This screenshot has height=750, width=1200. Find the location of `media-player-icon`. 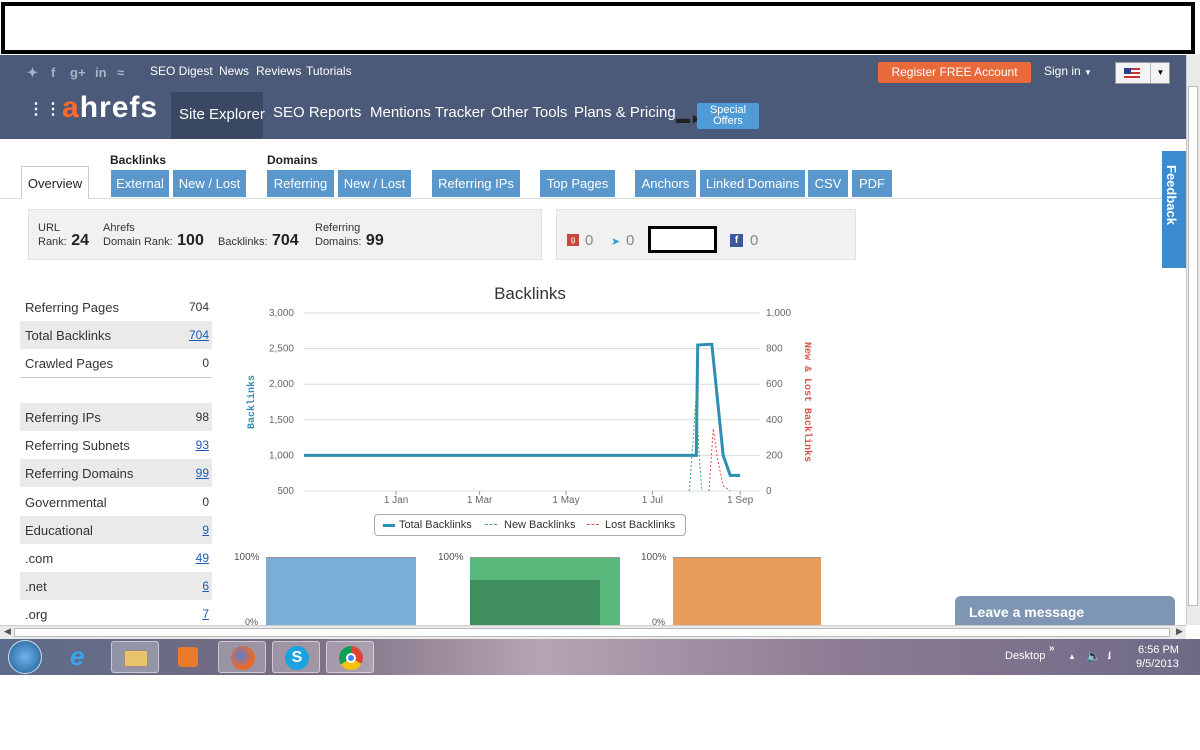

media-player-icon is located at coordinates (188, 657).